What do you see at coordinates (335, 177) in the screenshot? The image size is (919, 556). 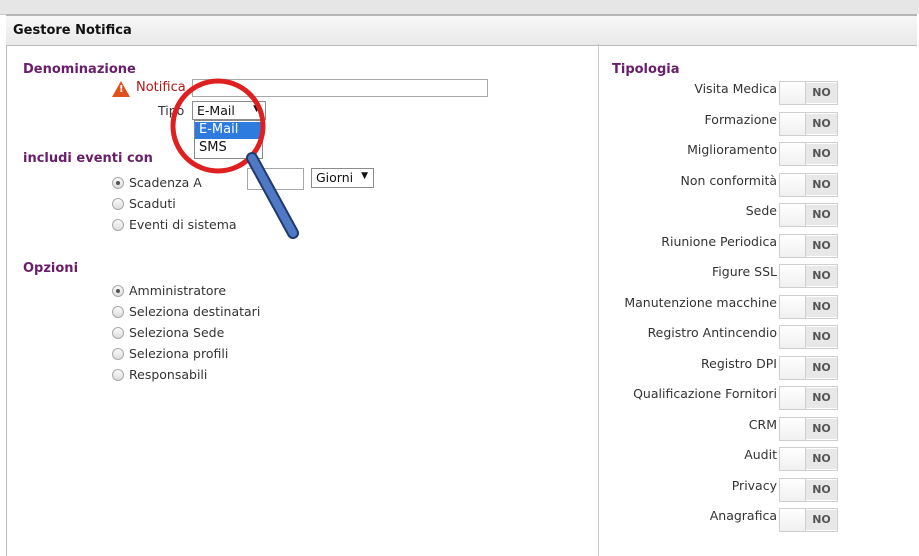 I see `unit-select-value: Giorni` at bounding box center [335, 177].